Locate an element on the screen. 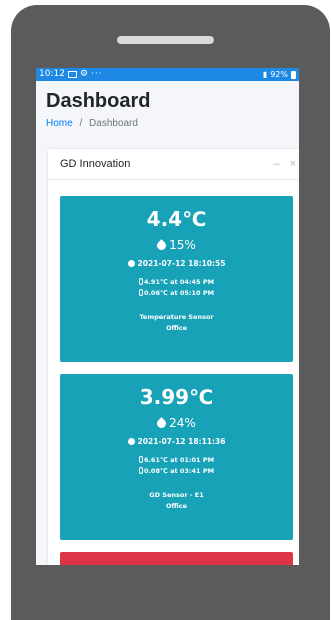 The height and width of the screenshot is (620, 331). humidity-row: 24% is located at coordinates (176, 423).